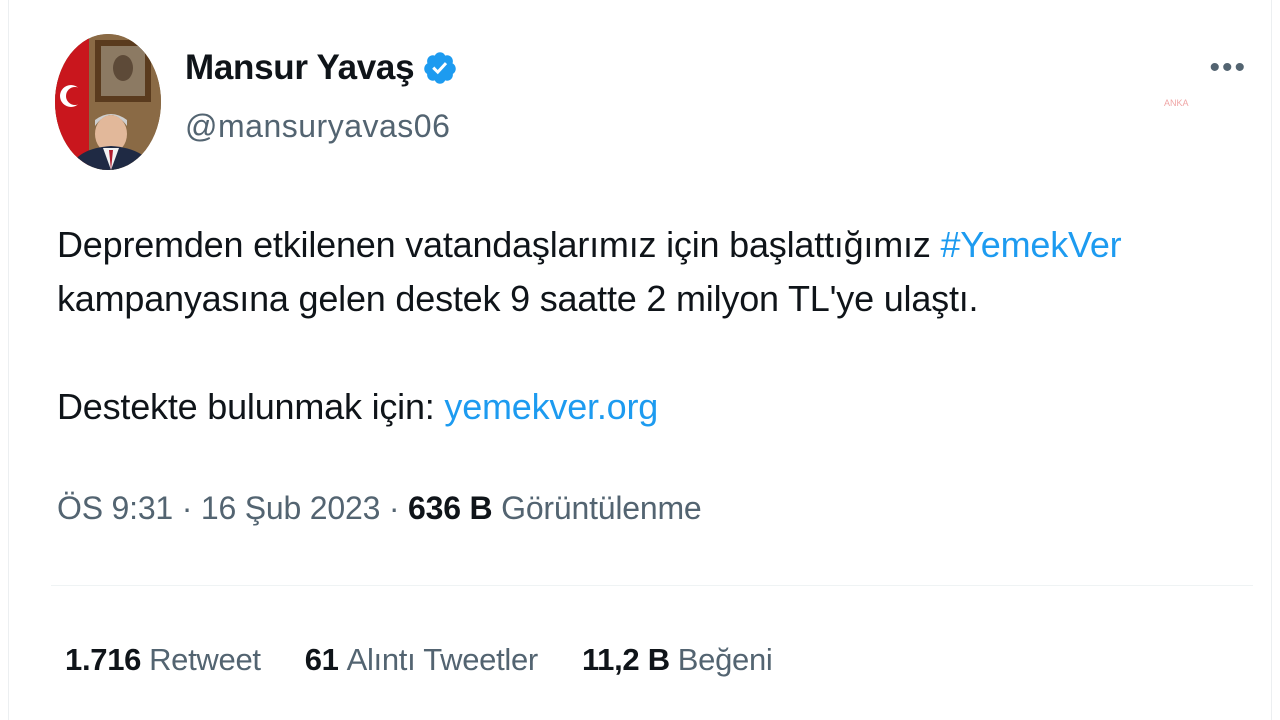 This screenshot has height=720, width=1280. What do you see at coordinates (251, 406) in the screenshot?
I see `tweet-line-3-text: Destekte bulunmak için:` at bounding box center [251, 406].